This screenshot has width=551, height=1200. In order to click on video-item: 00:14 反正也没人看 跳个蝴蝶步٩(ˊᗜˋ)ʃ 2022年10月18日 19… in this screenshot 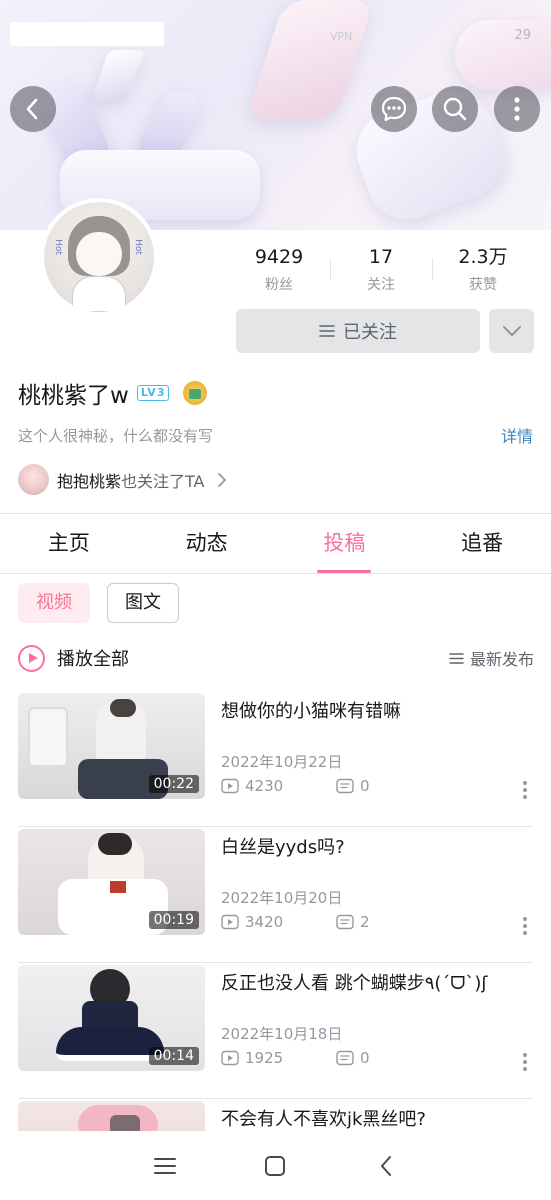, I will do `click(275, 1031)`.